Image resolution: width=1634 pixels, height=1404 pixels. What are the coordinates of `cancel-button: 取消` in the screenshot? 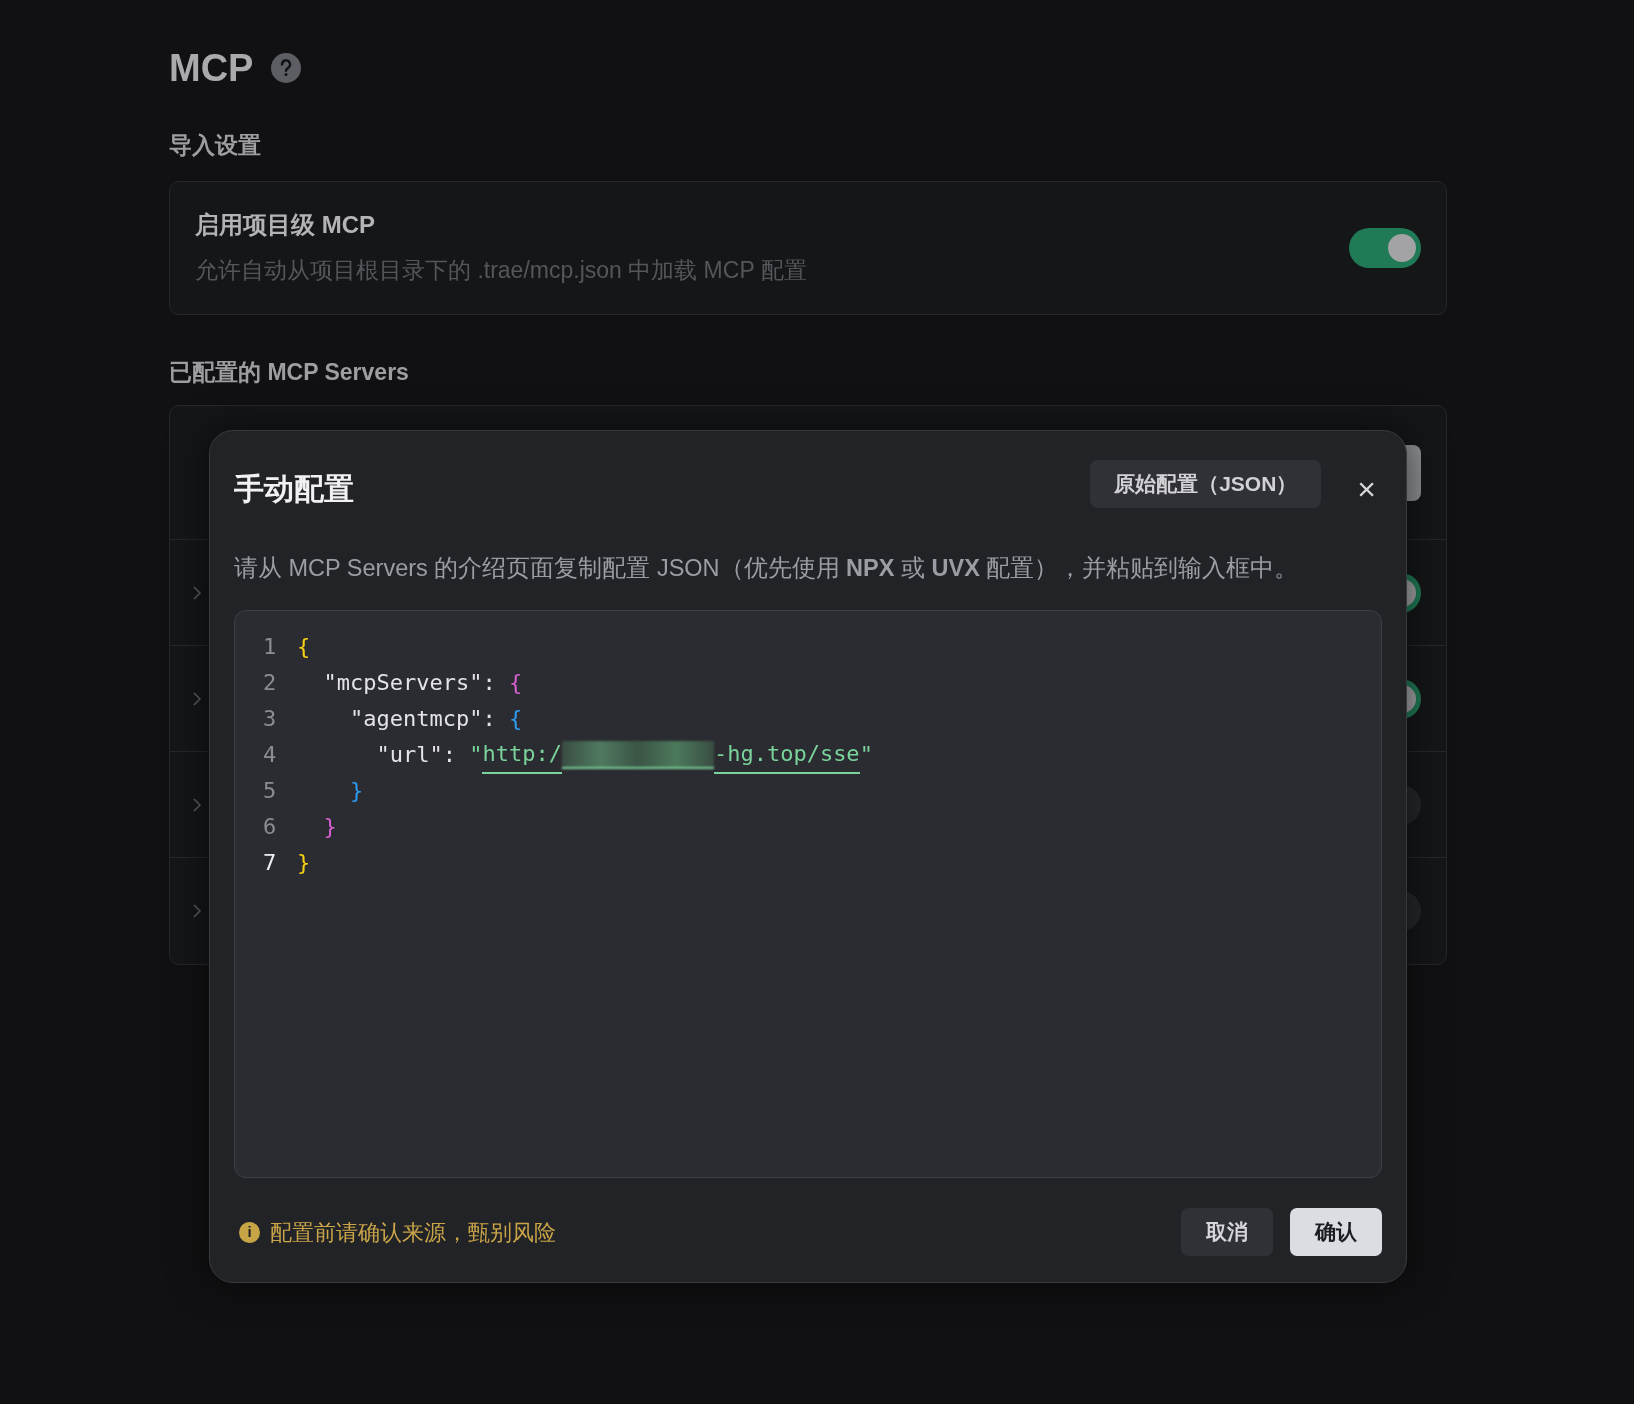 It's located at (1227, 1232).